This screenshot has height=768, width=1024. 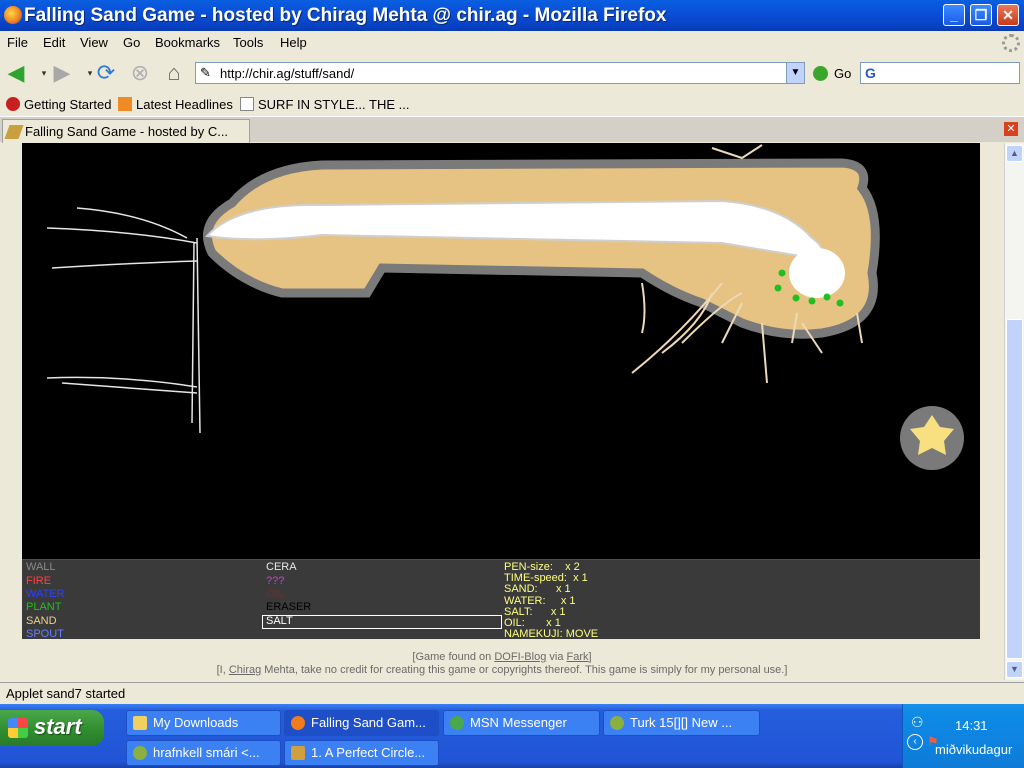 What do you see at coordinates (1014, 153) in the screenshot?
I see `scroll-up-icon: ▲` at bounding box center [1014, 153].